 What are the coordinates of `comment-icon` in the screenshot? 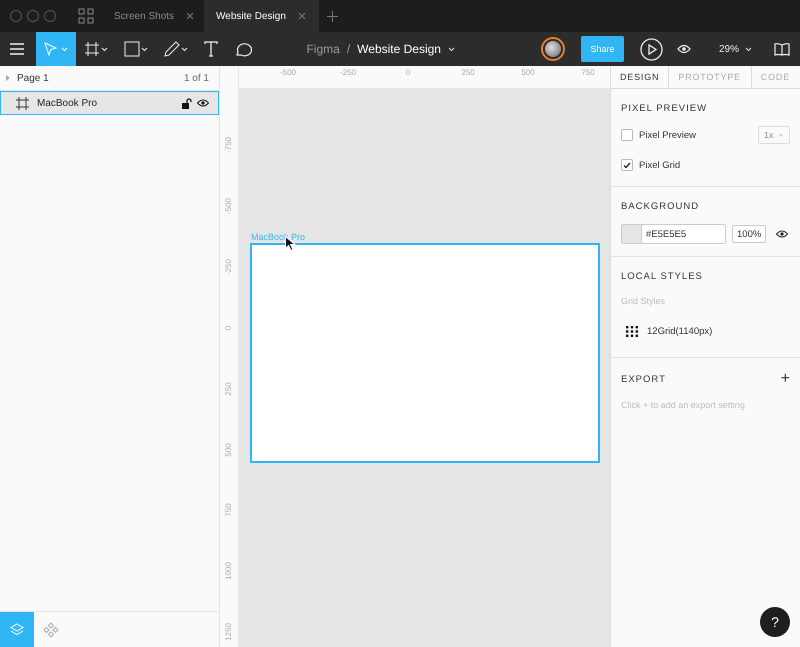 It's located at (243, 49).